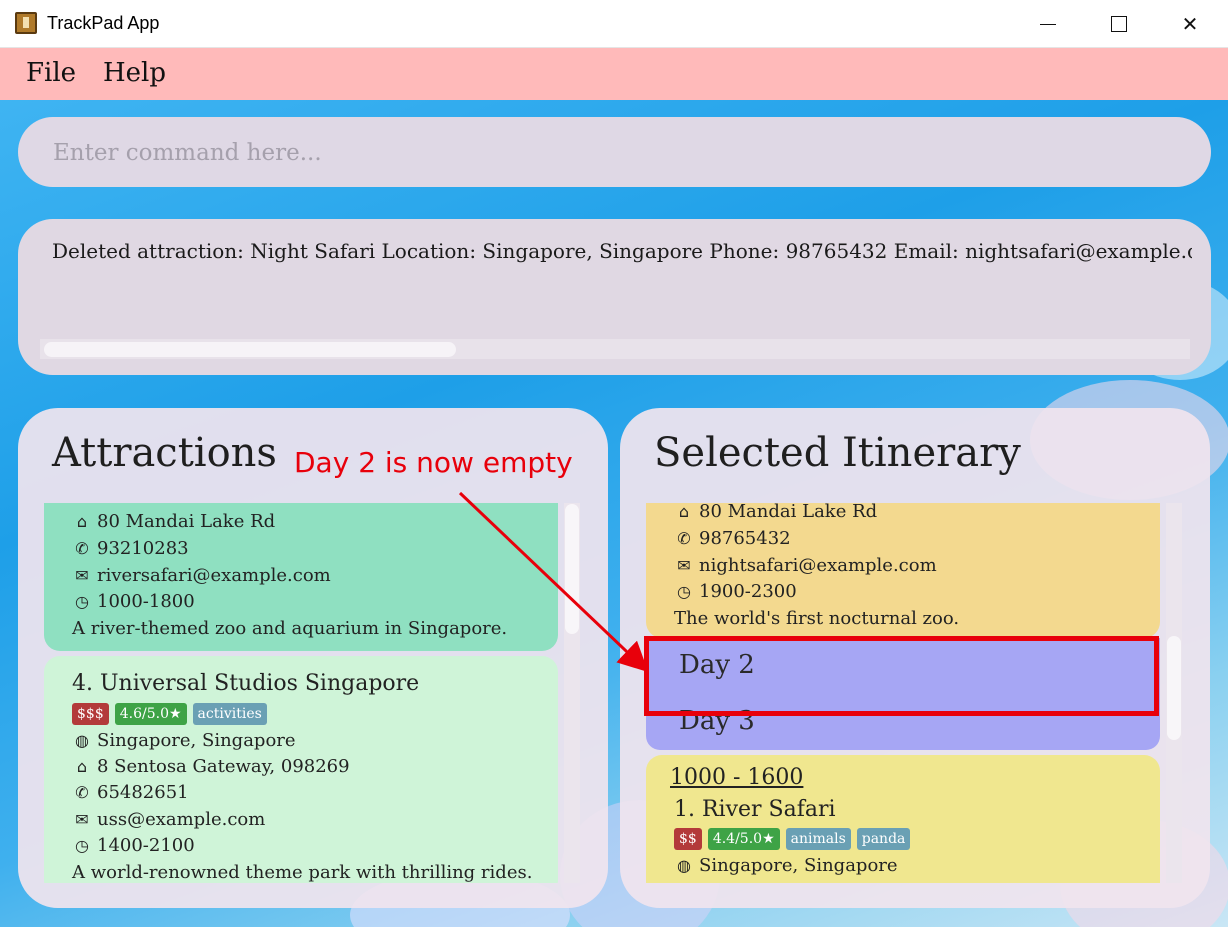  What do you see at coordinates (743, 839) in the screenshot?
I see `rating-tag: 4.4/5.0★` at bounding box center [743, 839].